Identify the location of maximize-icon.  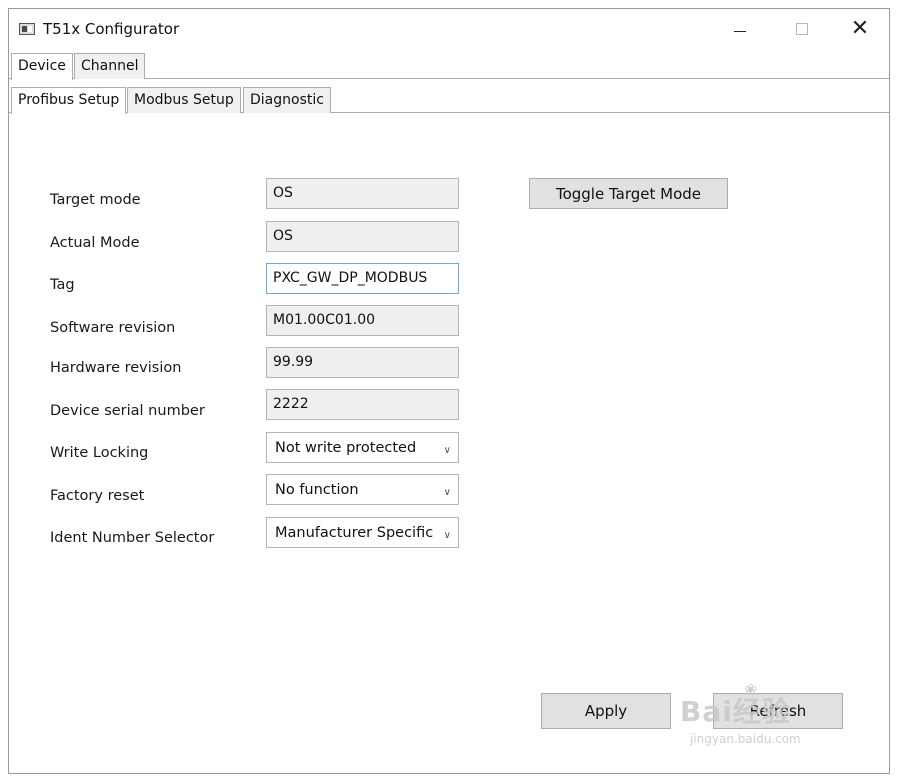
(802, 29).